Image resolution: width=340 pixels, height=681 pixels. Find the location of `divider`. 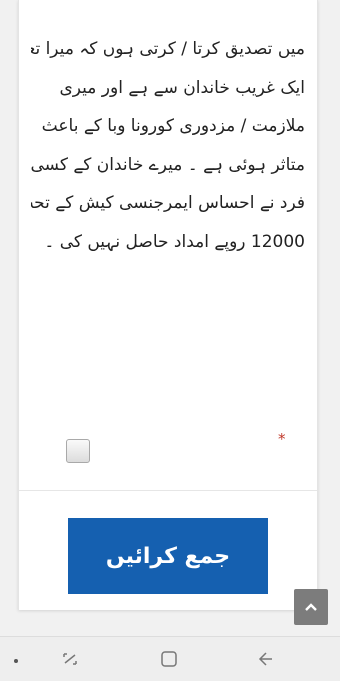

divider is located at coordinates (168, 490).